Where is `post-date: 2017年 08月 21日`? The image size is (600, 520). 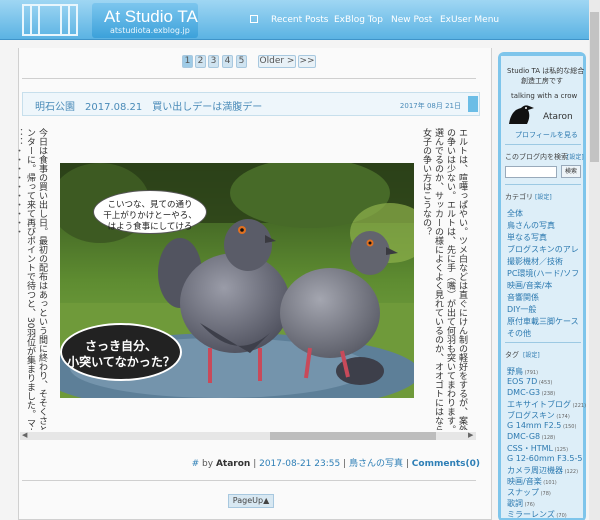 post-date: 2017年 08月 21日 is located at coordinates (430, 106).